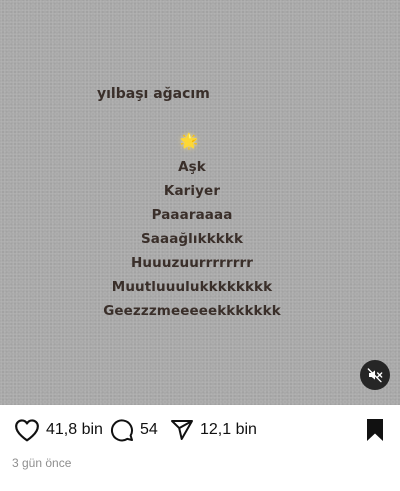 The width and height of the screenshot is (400, 491). What do you see at coordinates (153, 94) in the screenshot?
I see `post-title: yılbaşı ağacım` at bounding box center [153, 94].